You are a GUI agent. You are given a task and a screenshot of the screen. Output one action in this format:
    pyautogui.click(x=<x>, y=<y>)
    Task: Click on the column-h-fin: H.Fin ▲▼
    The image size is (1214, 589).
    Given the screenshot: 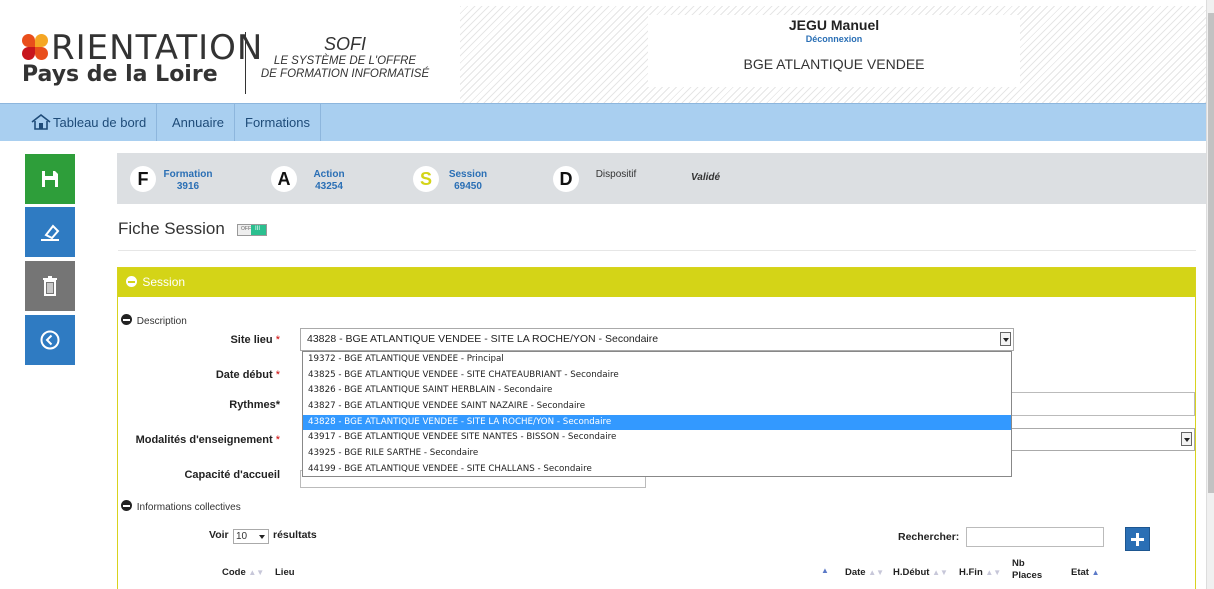 What is the action you would take?
    pyautogui.click(x=980, y=572)
    